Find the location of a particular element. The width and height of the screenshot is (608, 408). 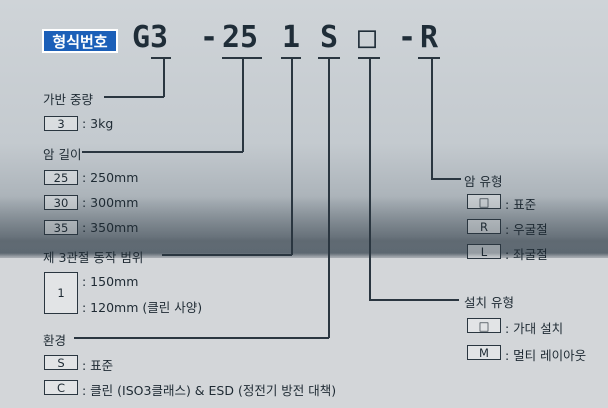

arm-length-title: 암 길이 is located at coordinates (62, 154).